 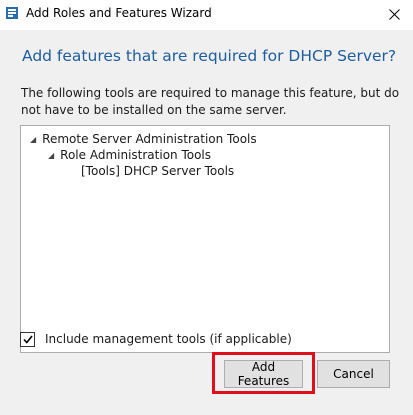 I want to click on close-icon, so click(x=394, y=14).